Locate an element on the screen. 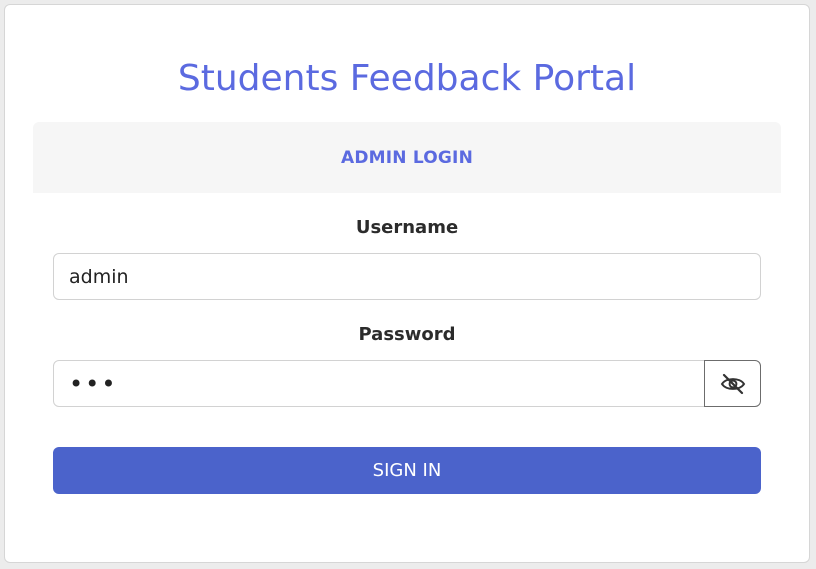 This screenshot has height=569, width=816. password-visibility-toggle is located at coordinates (732, 383).